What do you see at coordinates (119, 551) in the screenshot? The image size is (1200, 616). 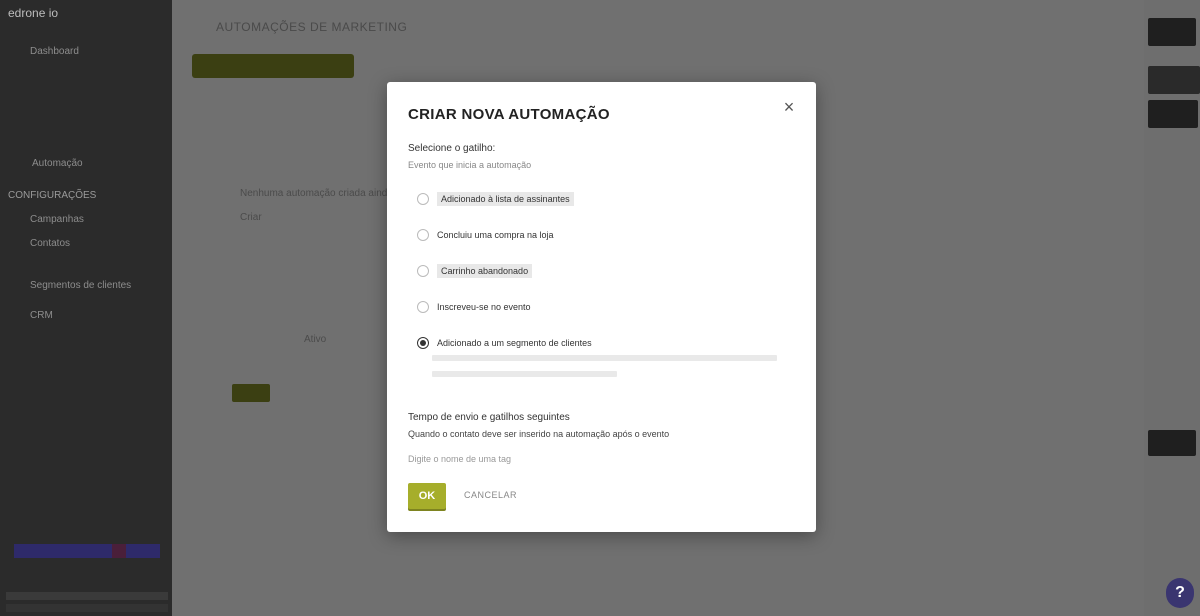 I see `upgrade-banner-accent` at bounding box center [119, 551].